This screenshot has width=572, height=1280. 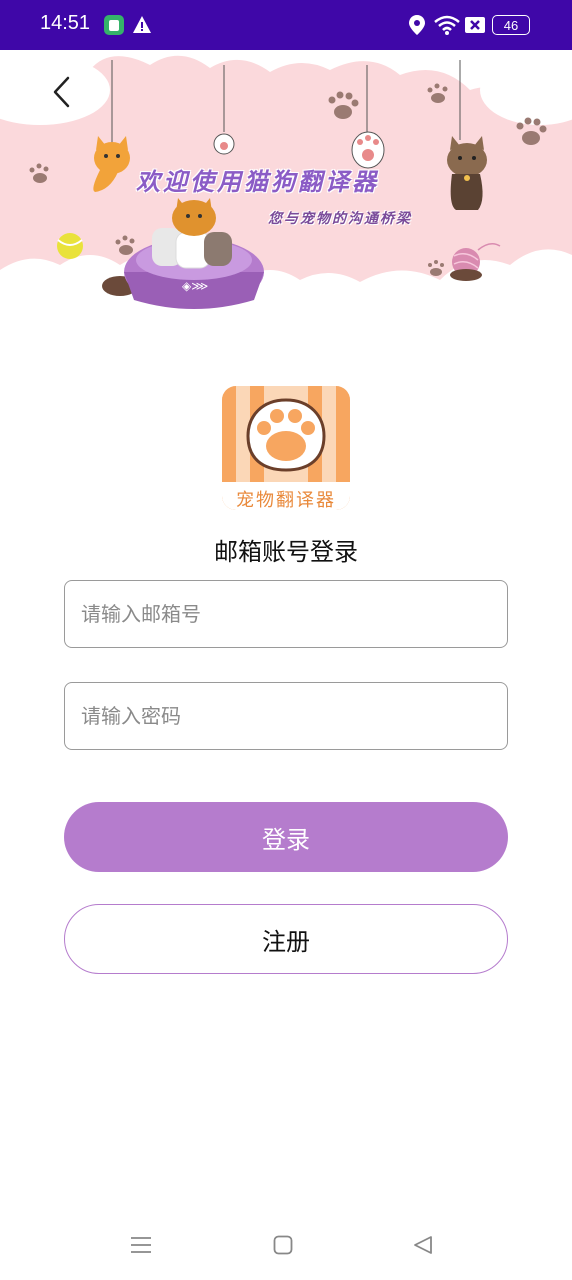 I want to click on back-nav-button, so click(x=423, y=1245).